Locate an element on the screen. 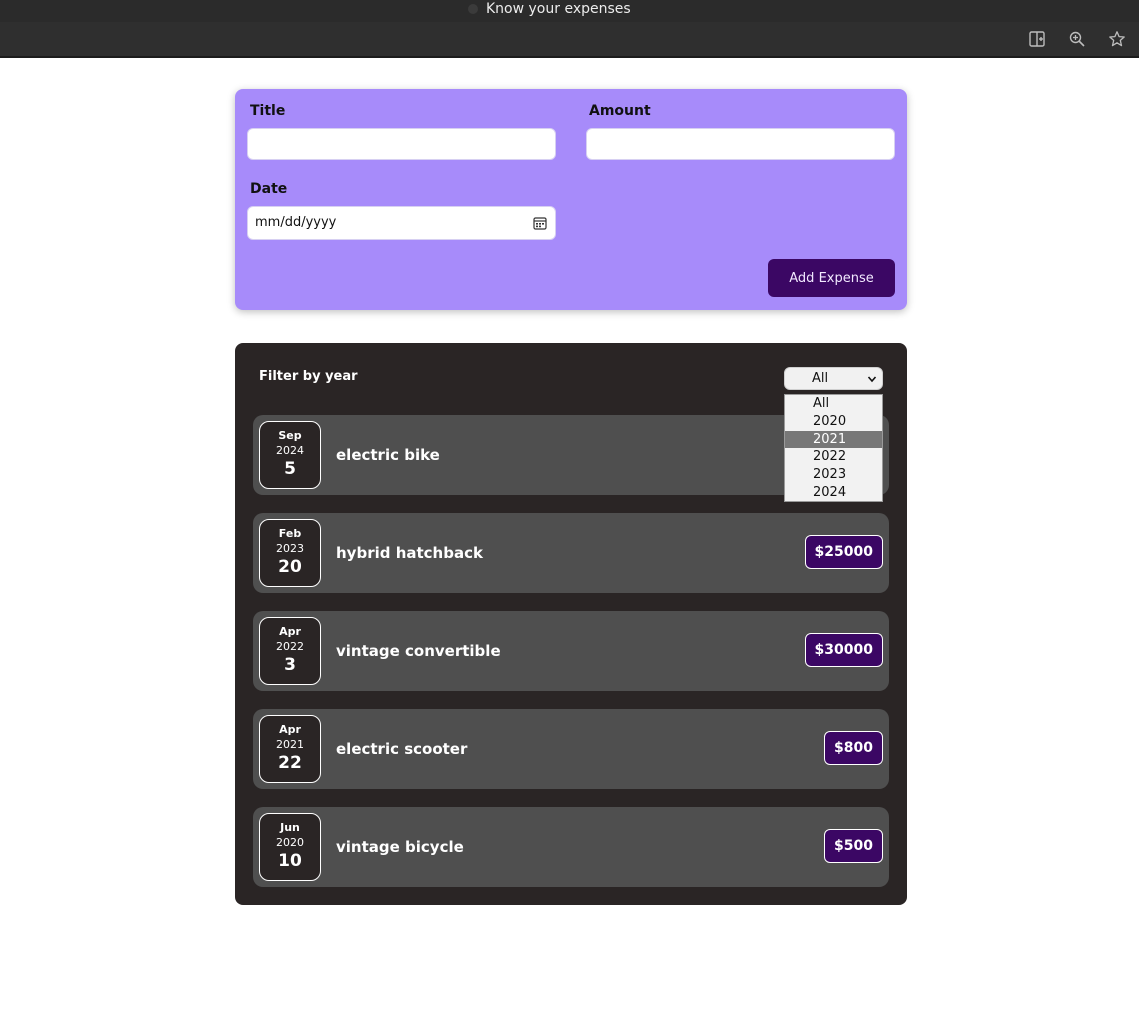 The width and height of the screenshot is (1139, 1011). expense-item: Jun 2020 10 vintage bicycle $500 is located at coordinates (571, 847).